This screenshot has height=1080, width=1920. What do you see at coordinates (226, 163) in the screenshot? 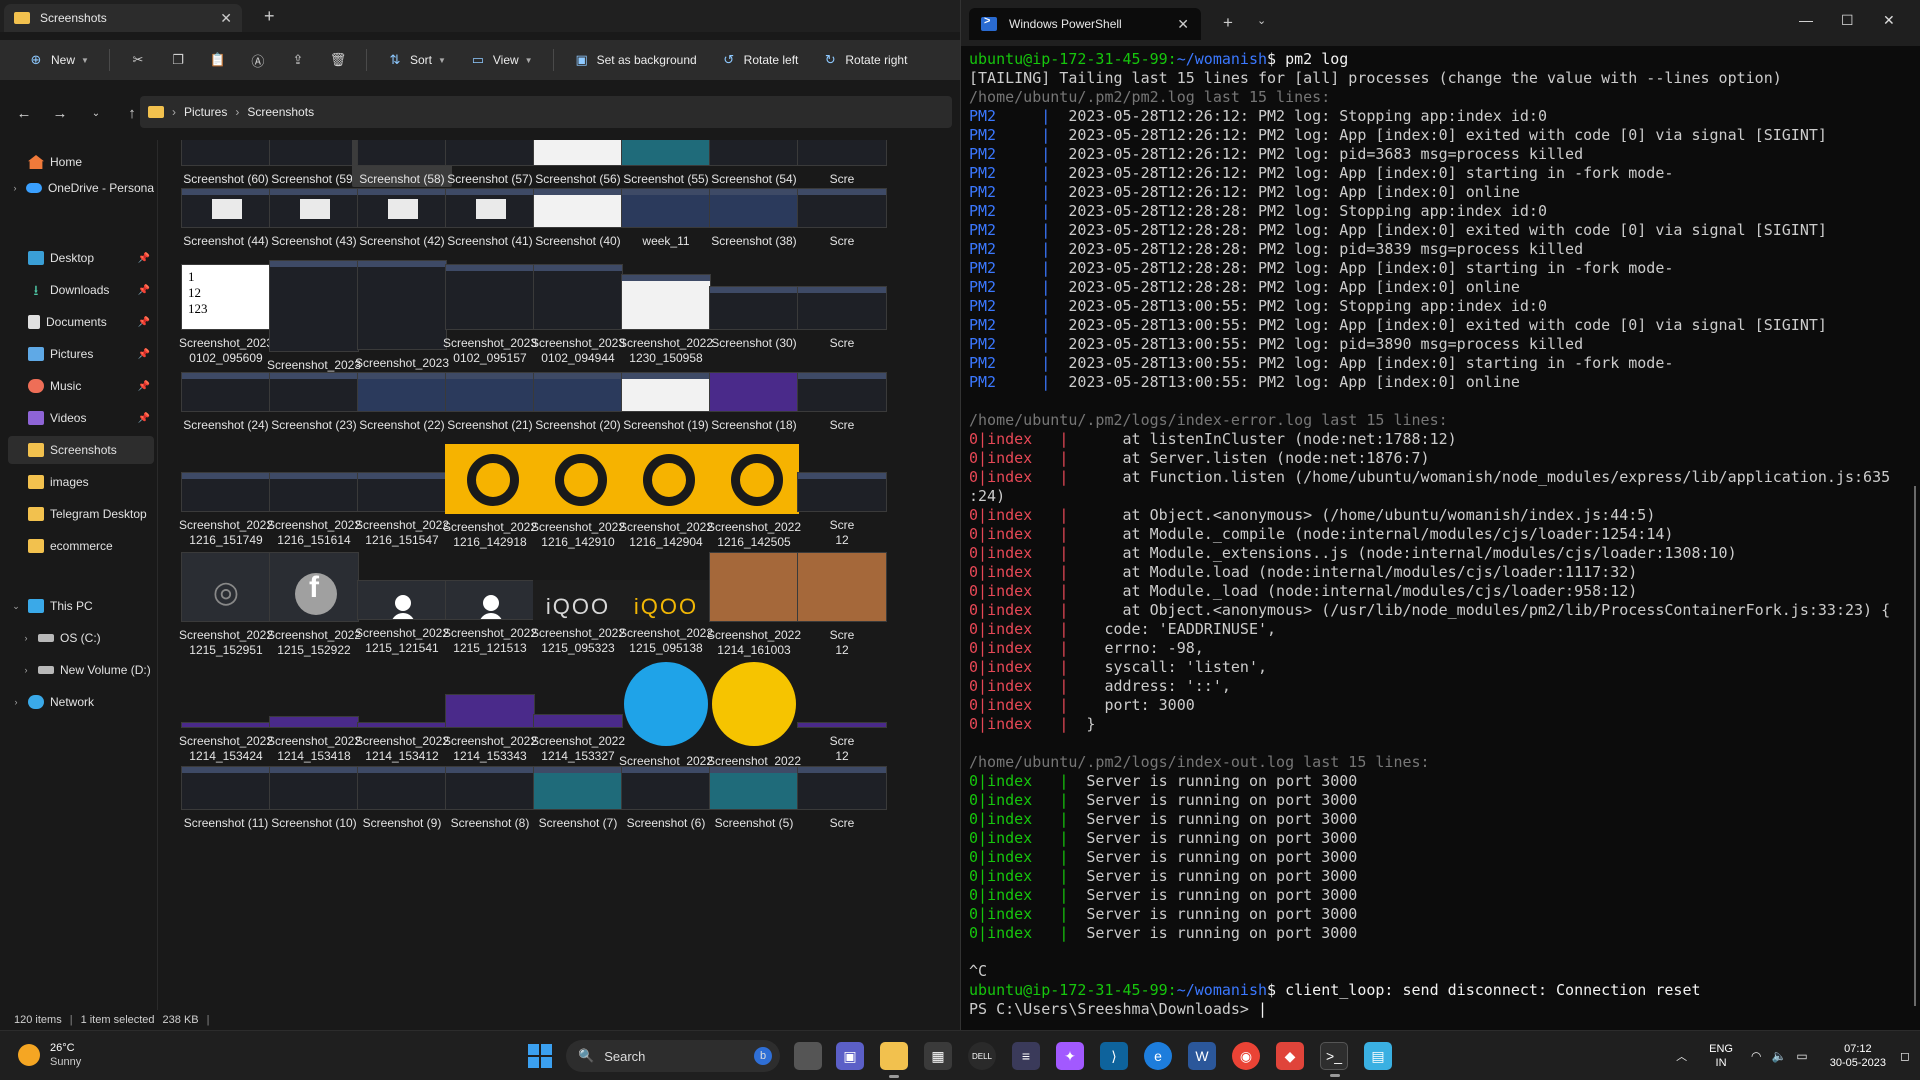
I see `file-tile: Screenshot (60)` at bounding box center [226, 163].